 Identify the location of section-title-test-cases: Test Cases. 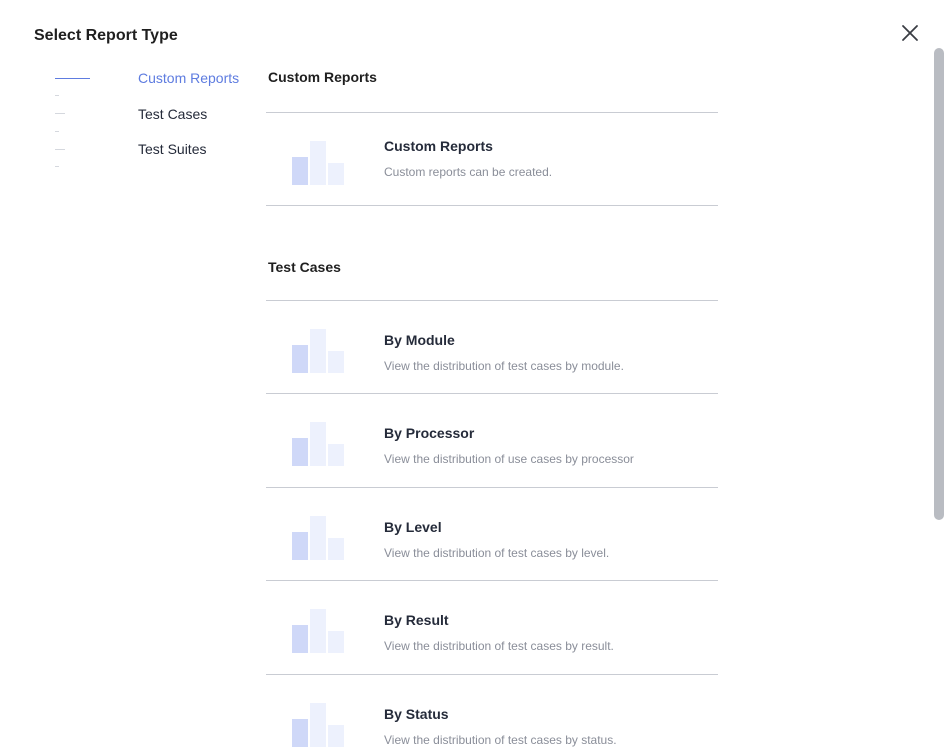
(304, 267).